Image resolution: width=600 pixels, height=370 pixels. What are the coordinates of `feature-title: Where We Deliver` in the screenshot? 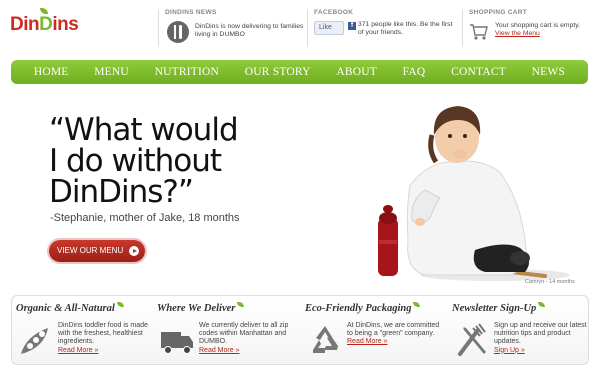 It's located at (227, 308).